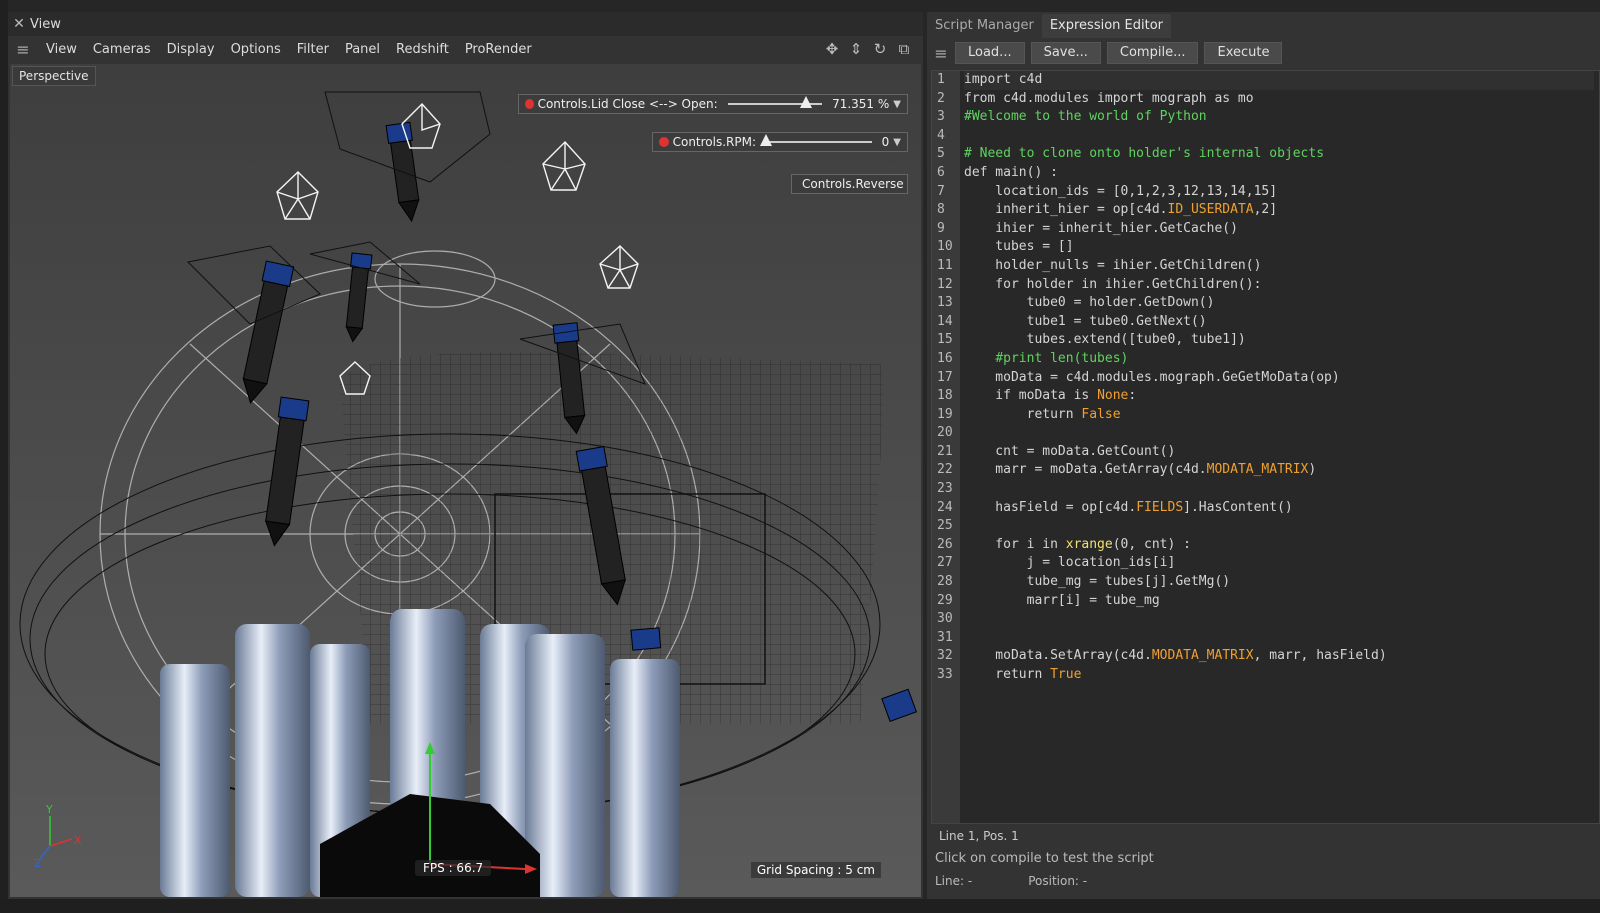  I want to click on hud-lid-value: 71.351 %, so click(860, 104).